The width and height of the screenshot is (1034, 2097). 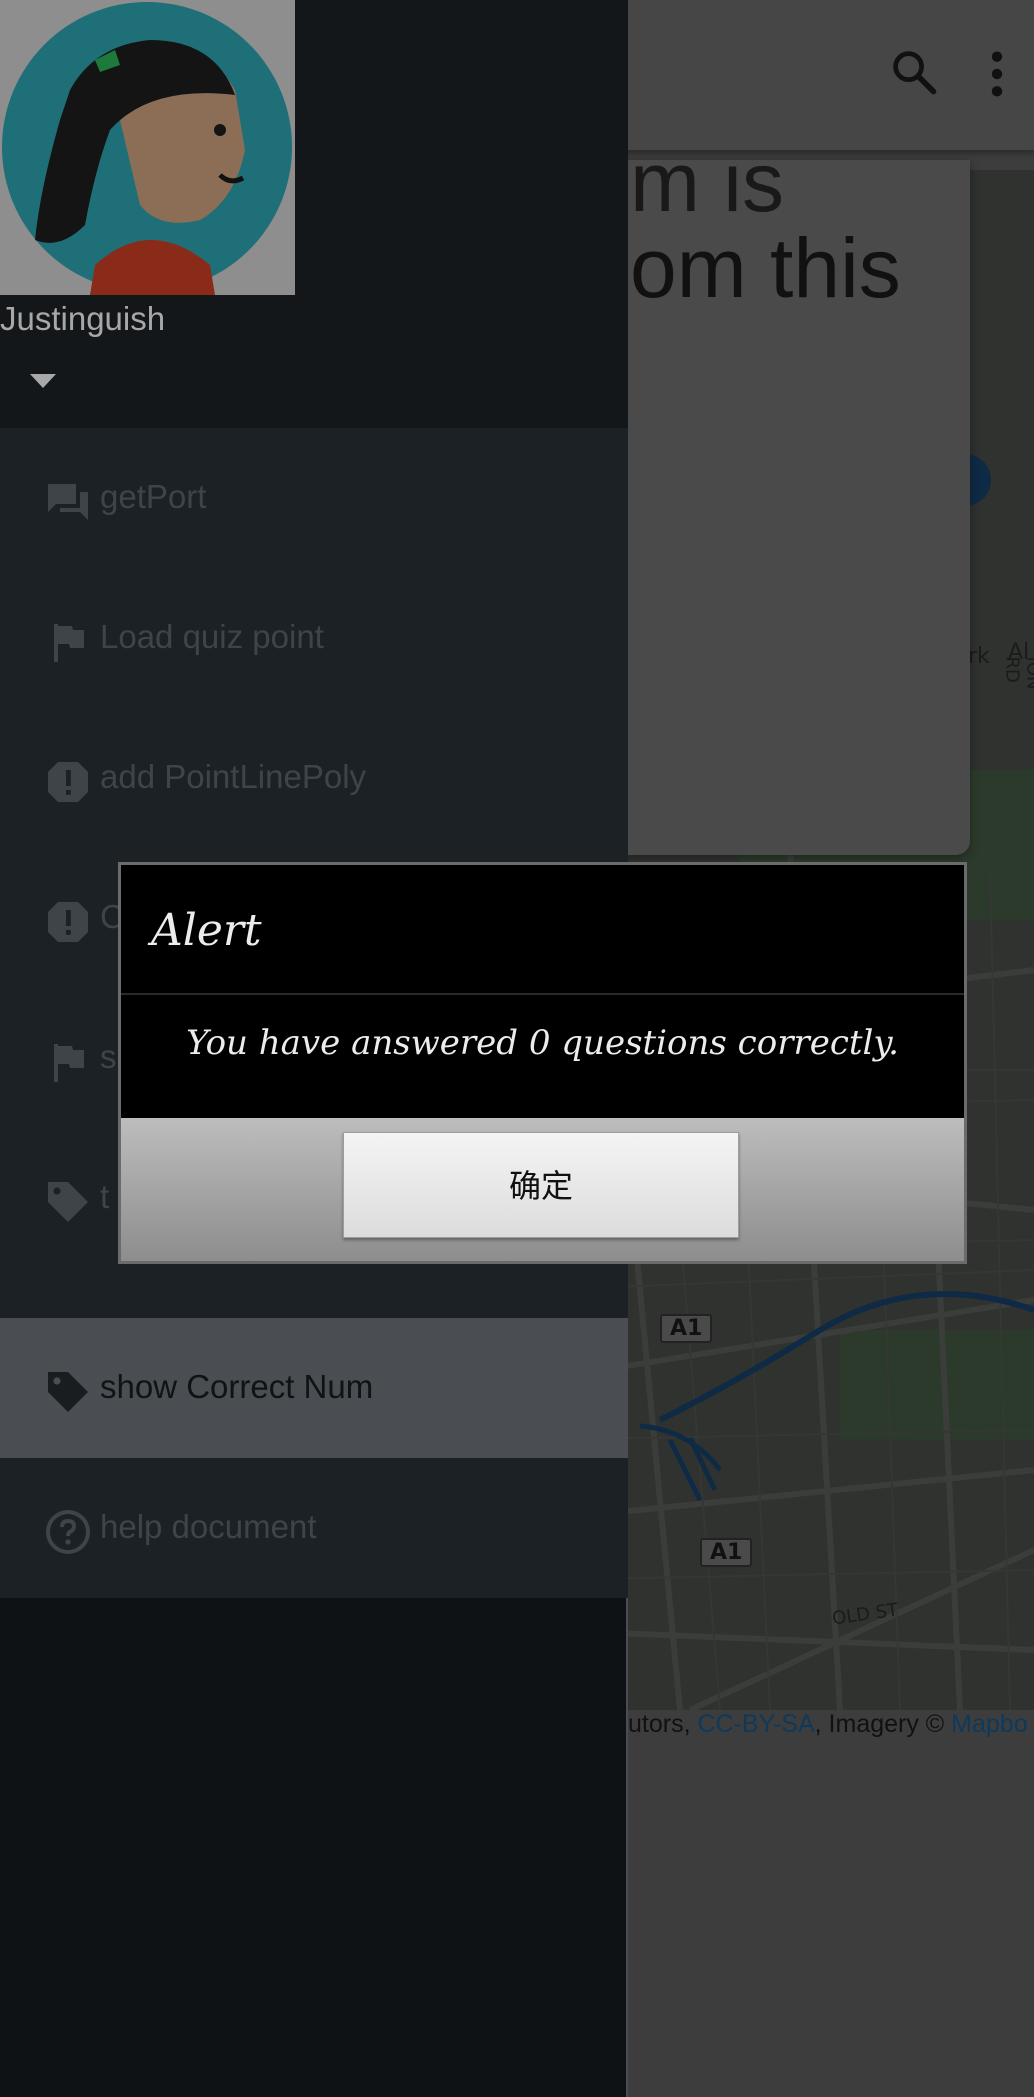 What do you see at coordinates (83, 318) in the screenshot?
I see `user-name: Justinguish` at bounding box center [83, 318].